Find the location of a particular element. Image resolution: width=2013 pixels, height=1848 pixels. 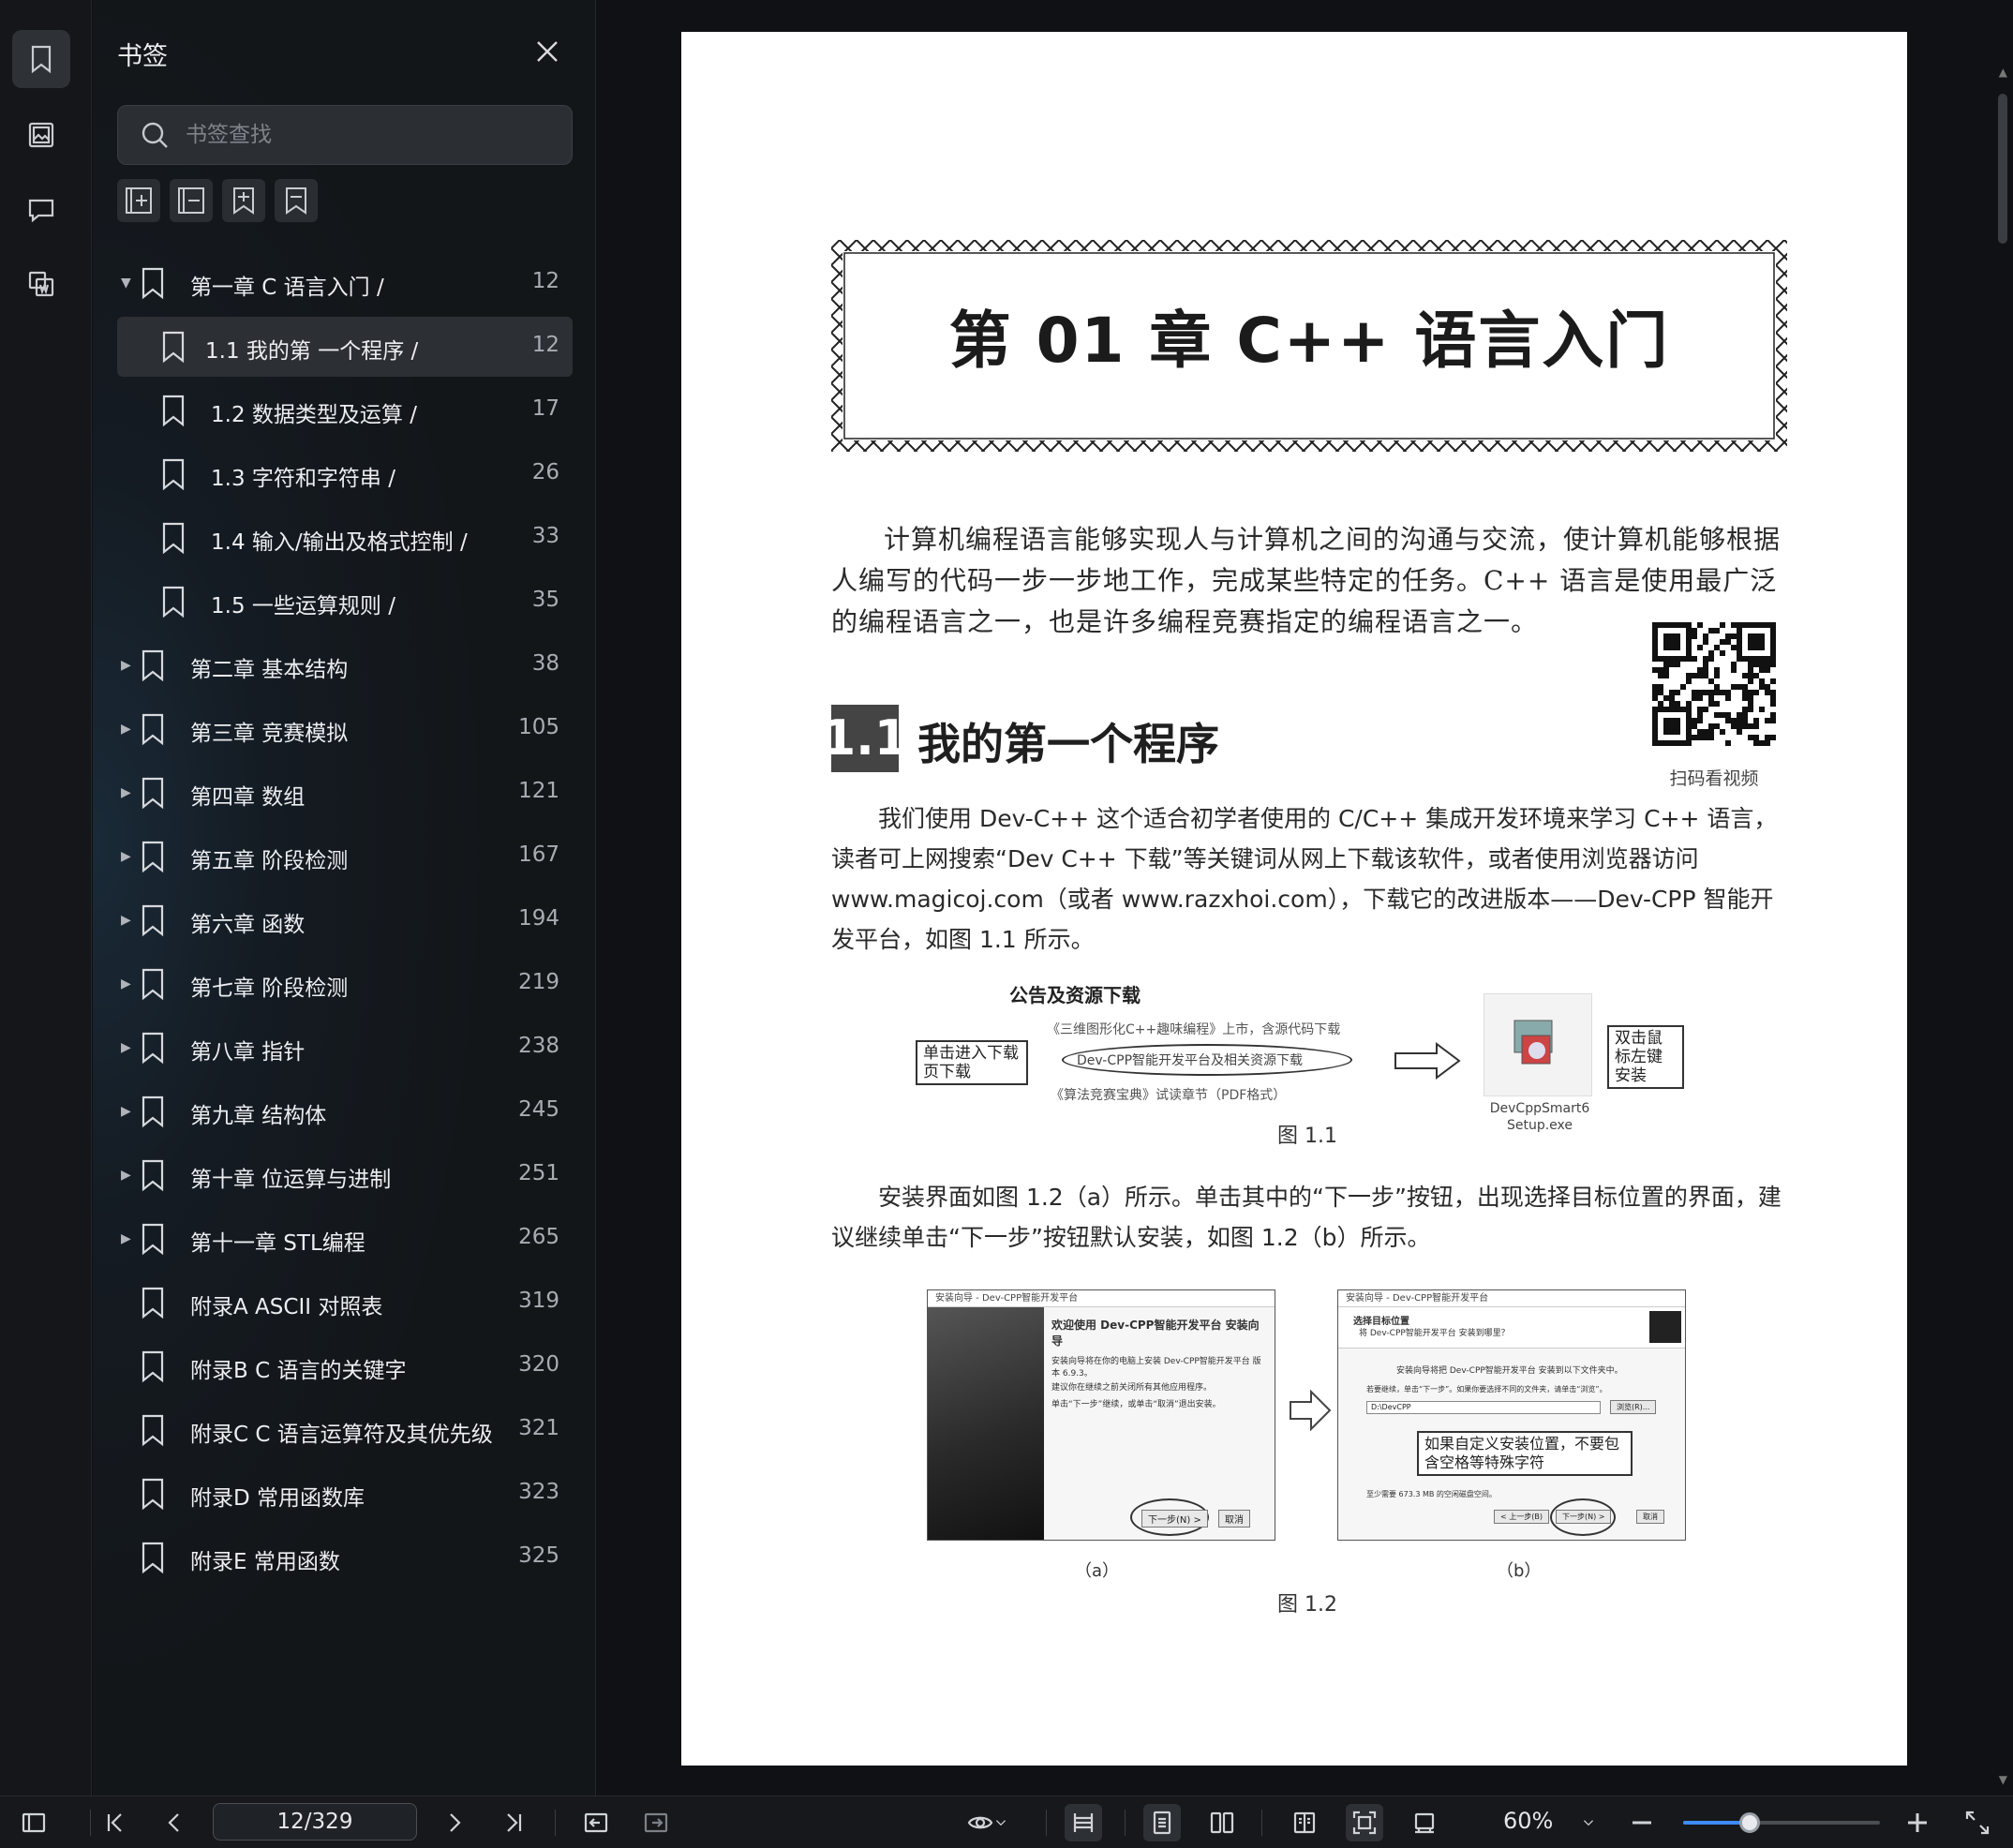

bookmark-item: 附录A ASCII 对照表 319 is located at coordinates (345, 1303).